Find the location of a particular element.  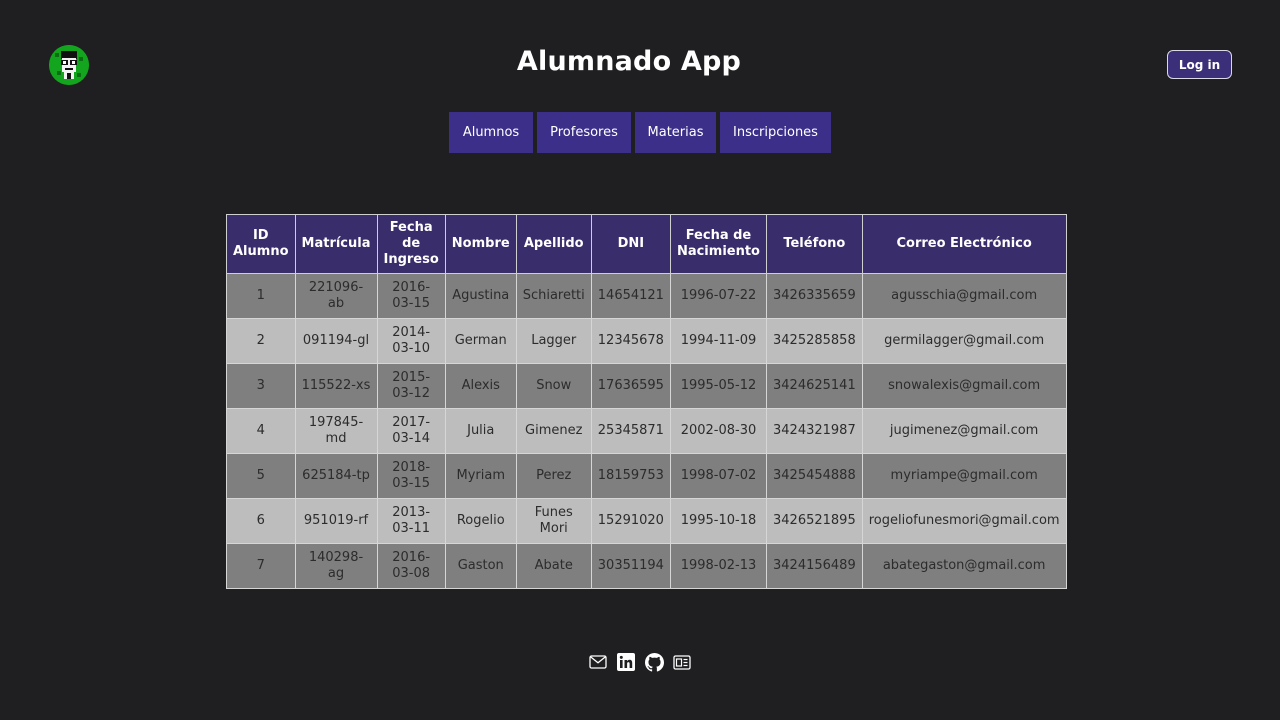

column-header-correo: Correo Electrónico is located at coordinates (964, 244).